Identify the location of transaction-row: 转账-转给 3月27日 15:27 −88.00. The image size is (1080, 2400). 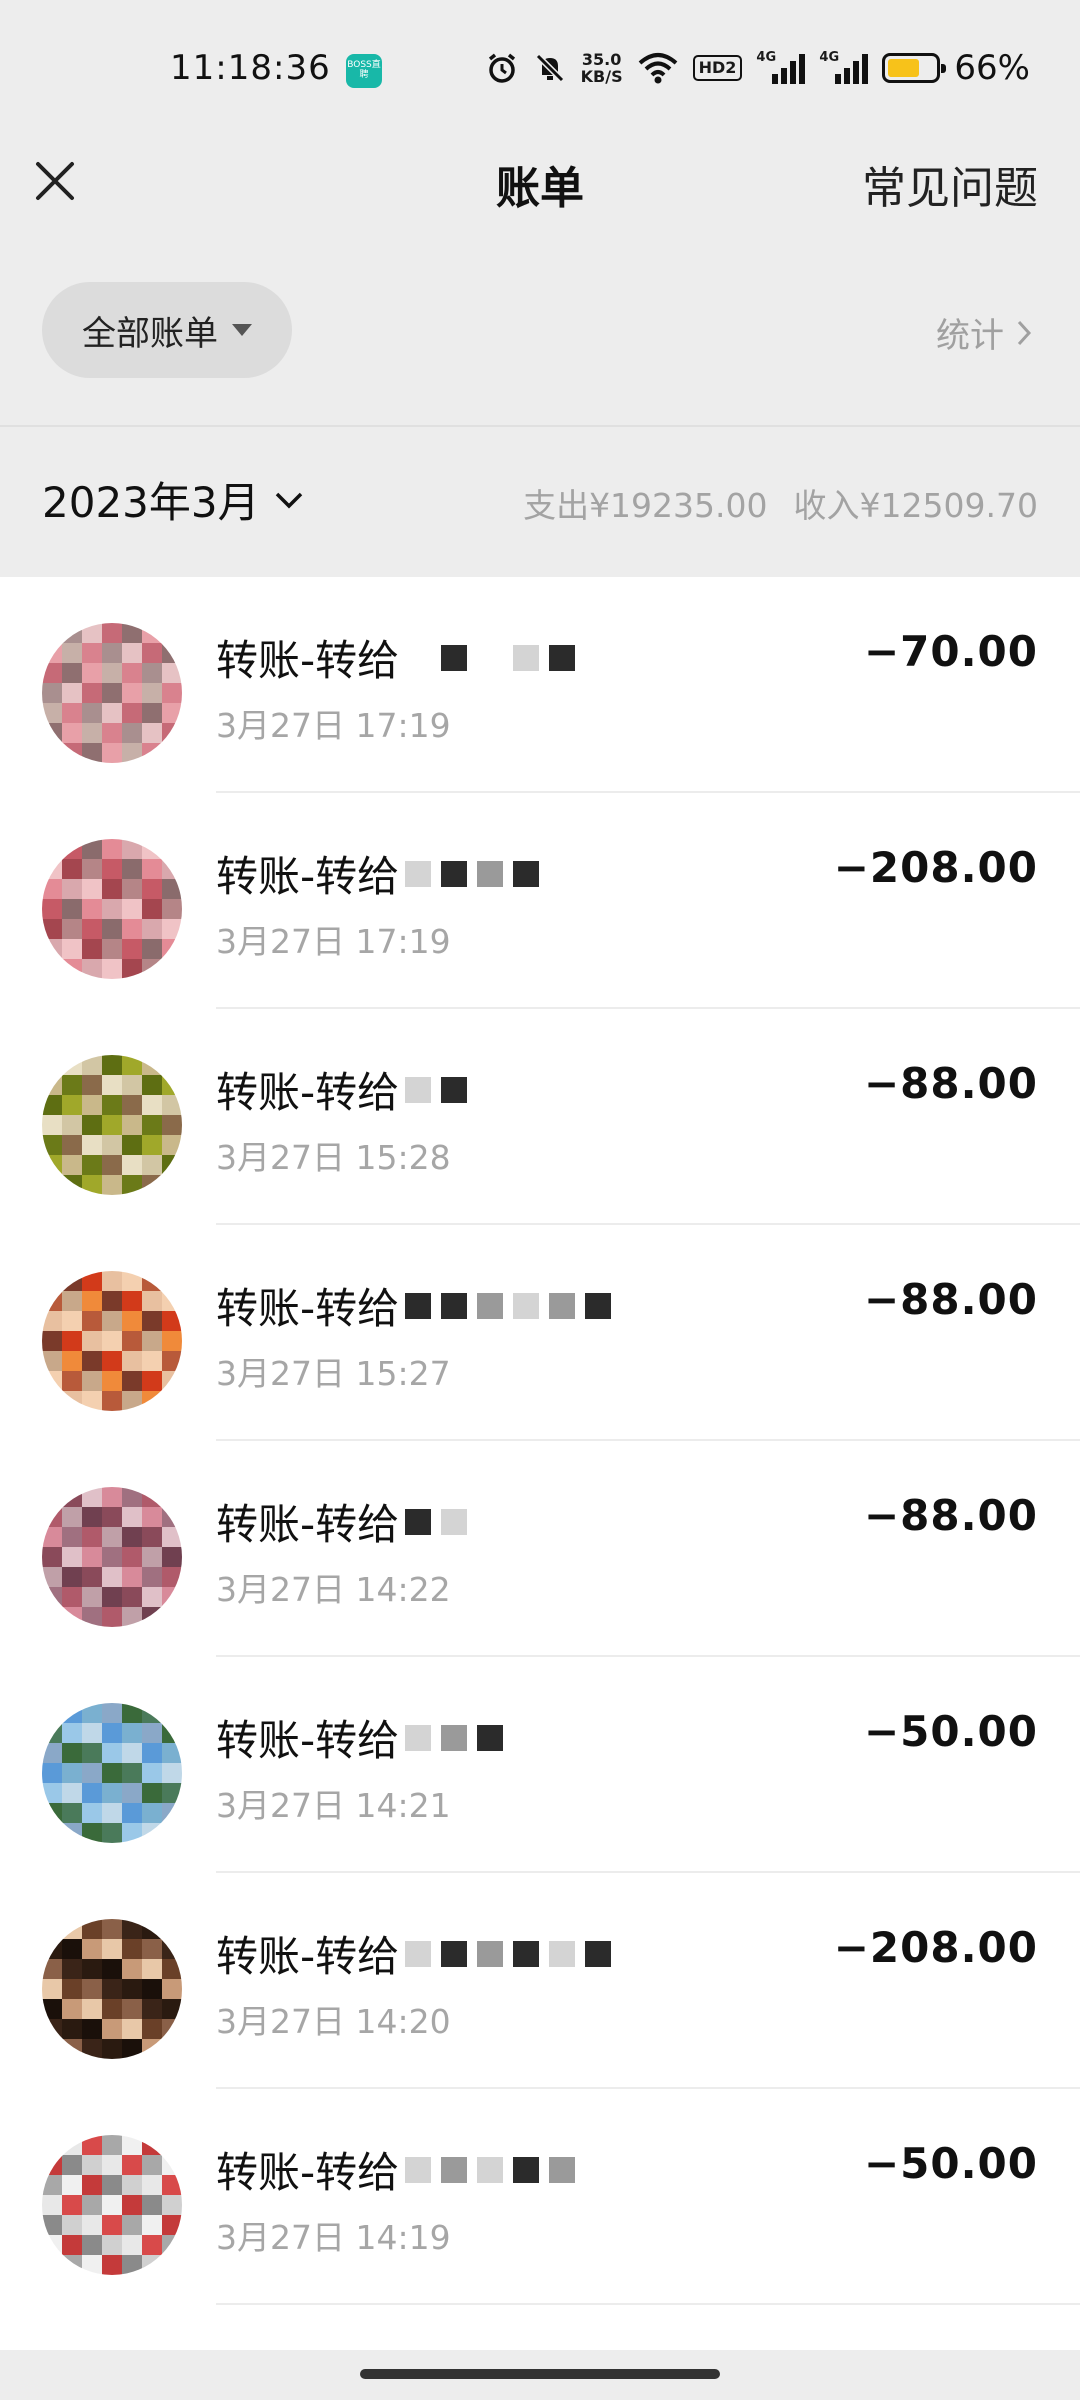
(540, 1333).